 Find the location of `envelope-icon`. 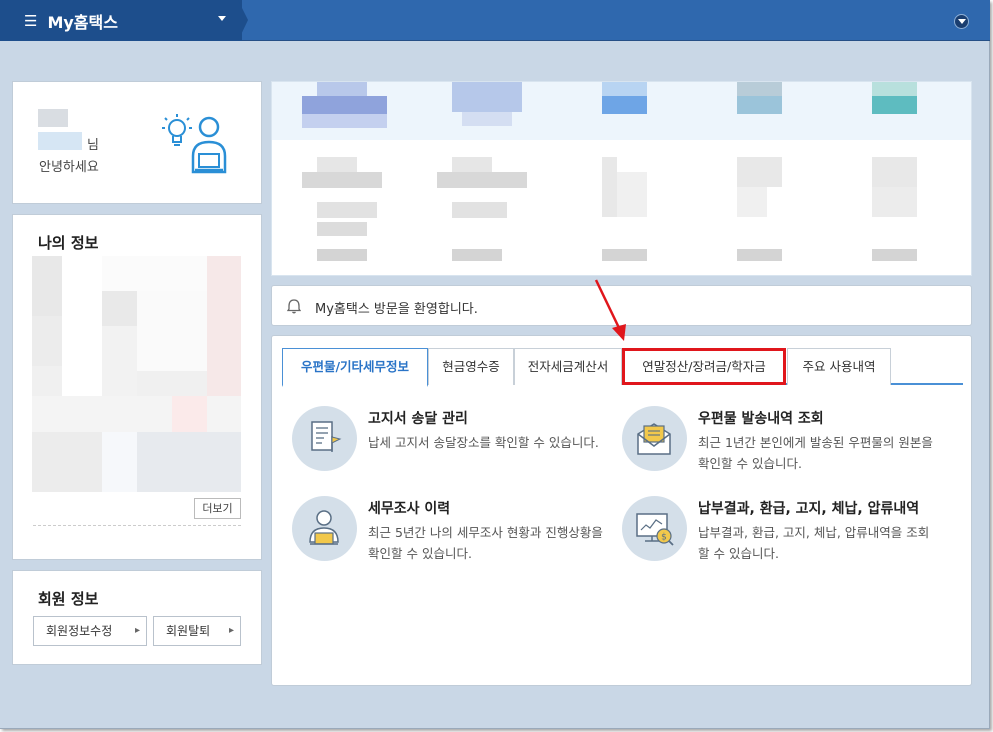

envelope-icon is located at coordinates (654, 438).